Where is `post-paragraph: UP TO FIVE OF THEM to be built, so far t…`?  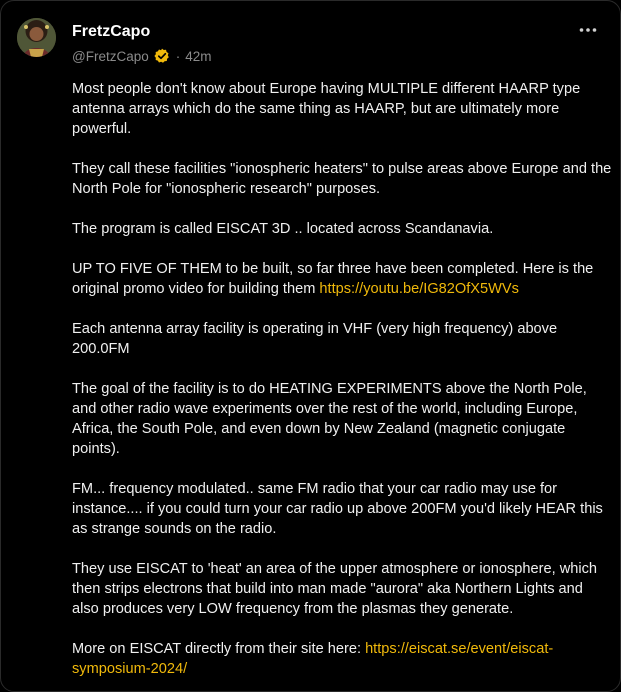 post-paragraph: UP TO FIVE OF THEM to be built, so far t… is located at coordinates (342, 279).